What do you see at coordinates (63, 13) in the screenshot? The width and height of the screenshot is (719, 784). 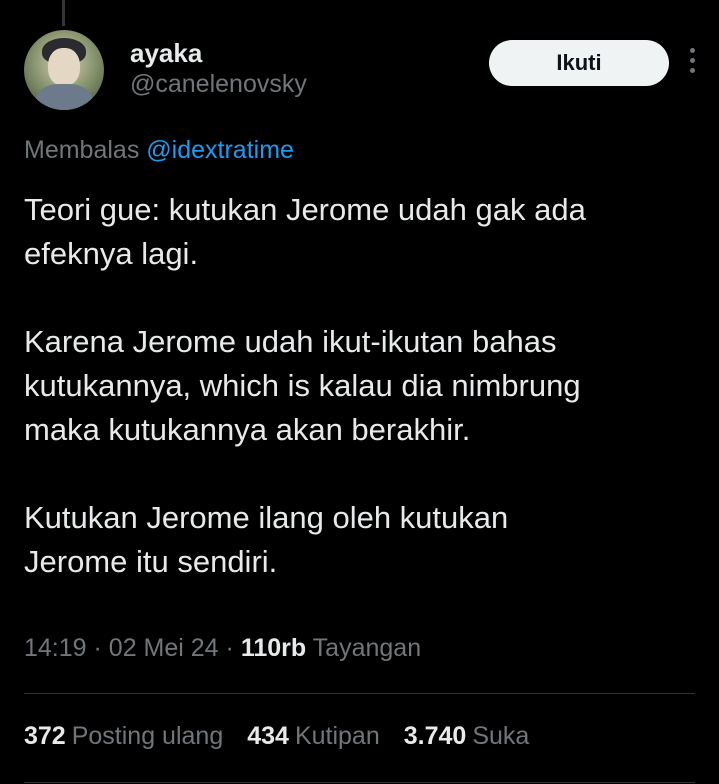 I see `thread-connector-line` at bounding box center [63, 13].